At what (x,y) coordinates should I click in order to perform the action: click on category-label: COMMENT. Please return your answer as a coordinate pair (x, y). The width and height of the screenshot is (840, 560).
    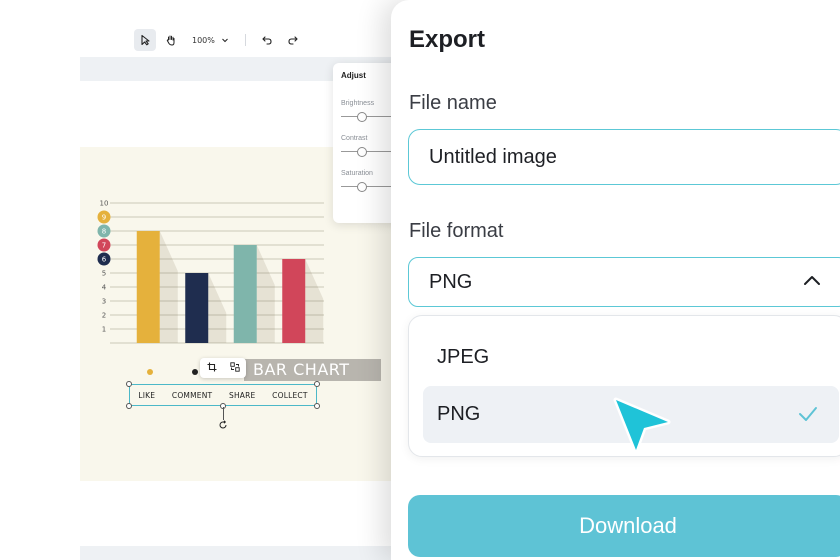
    Looking at the image, I should click on (192, 395).